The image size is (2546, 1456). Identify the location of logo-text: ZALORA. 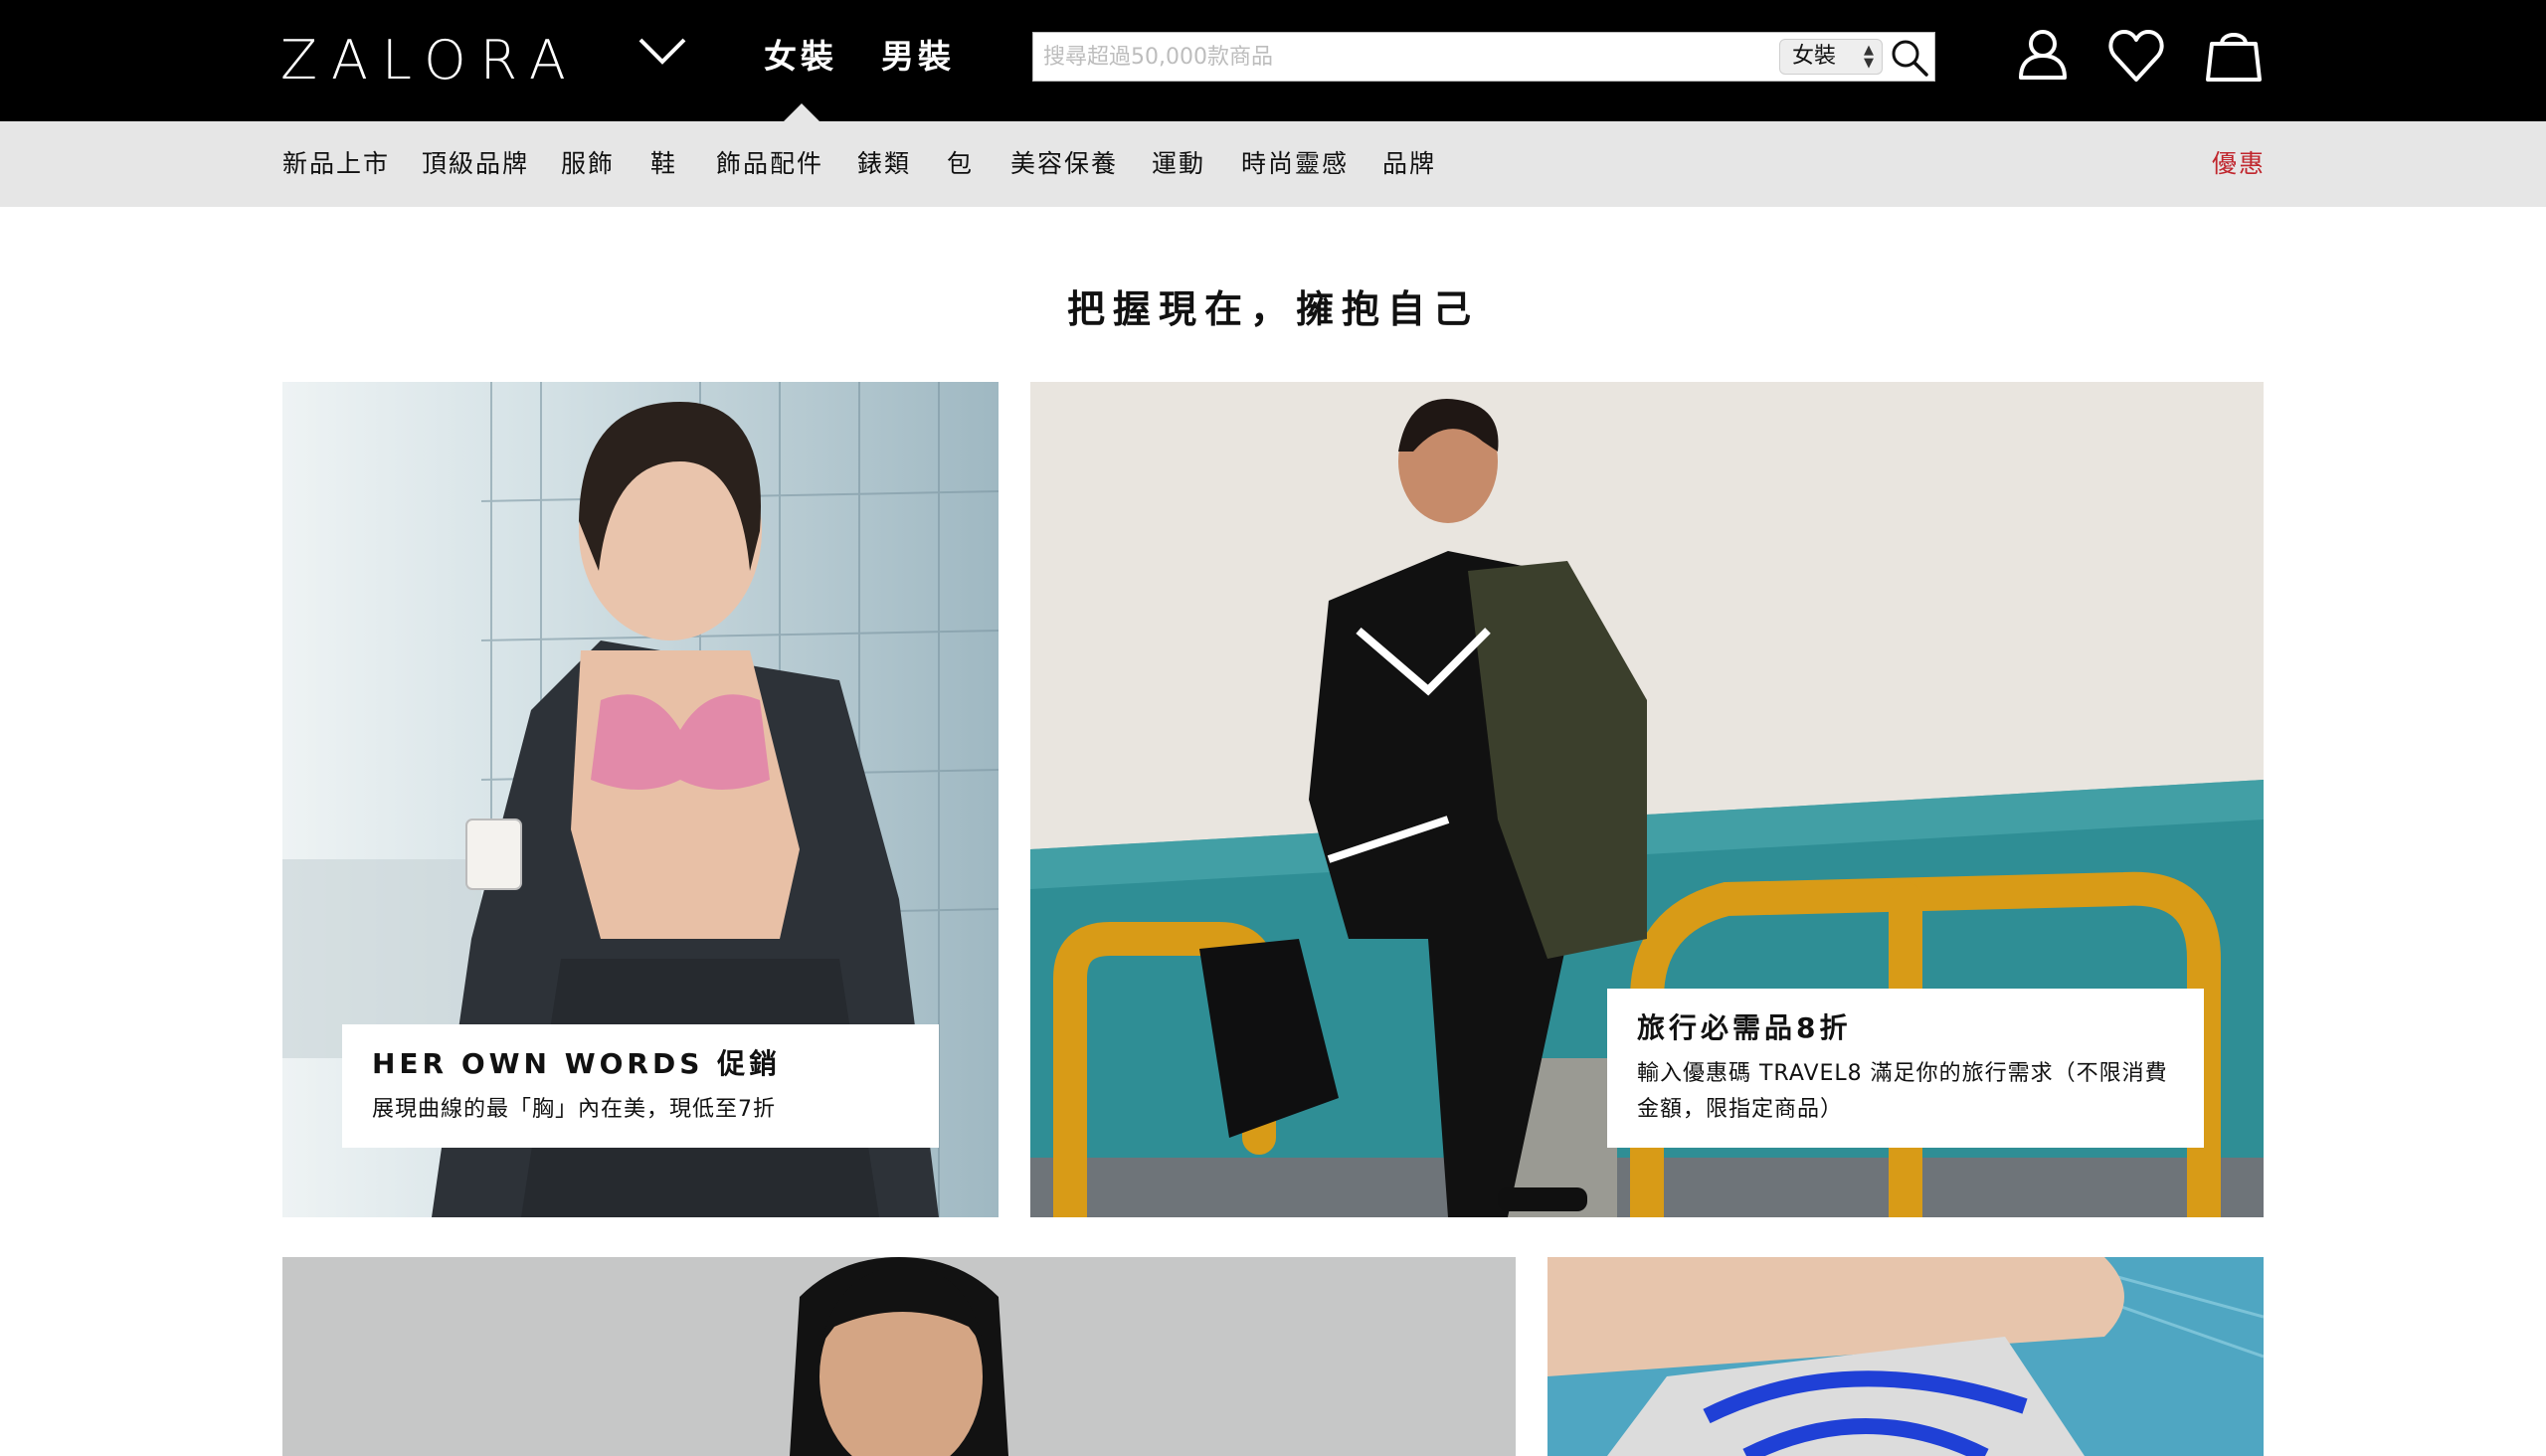
(430, 59).